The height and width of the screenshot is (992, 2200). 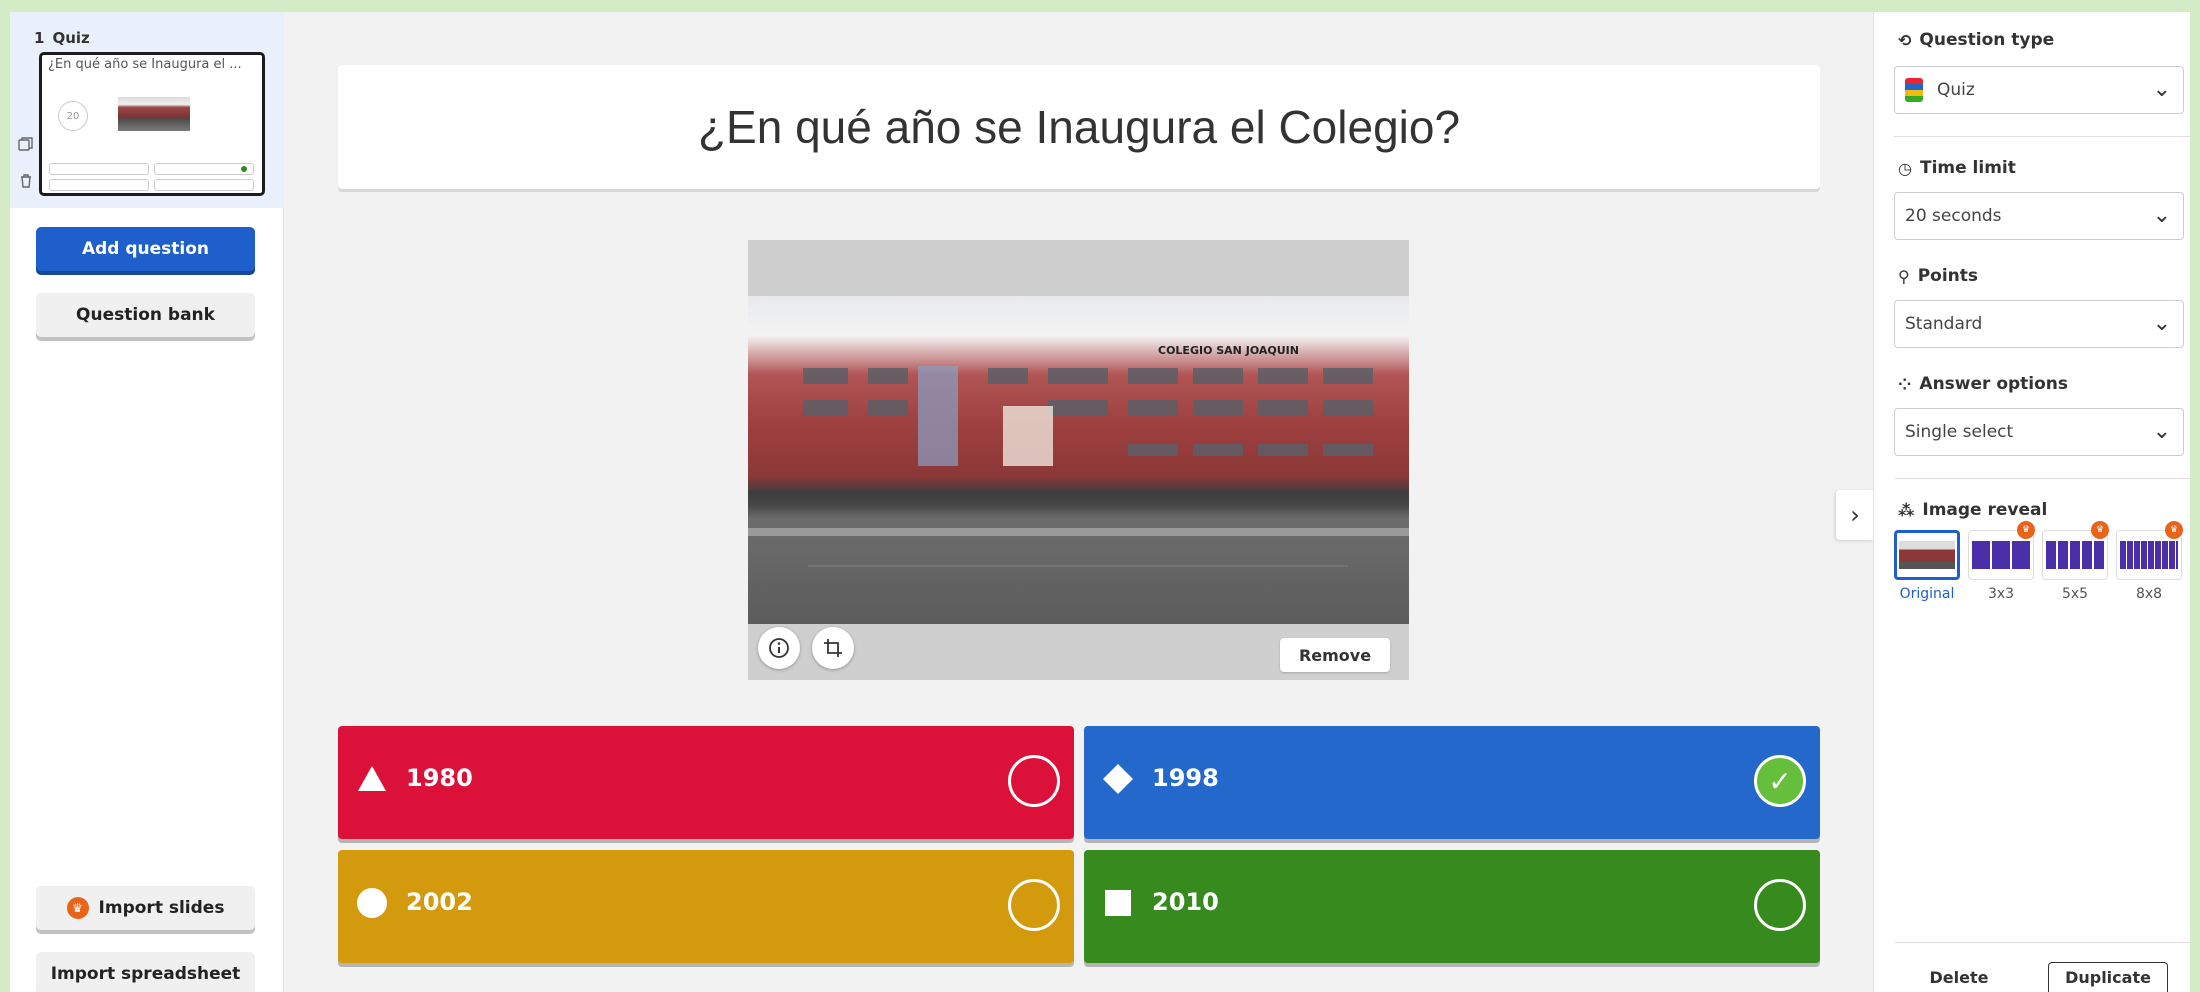 I want to click on reveal-option-label: Original, so click(x=1927, y=594).